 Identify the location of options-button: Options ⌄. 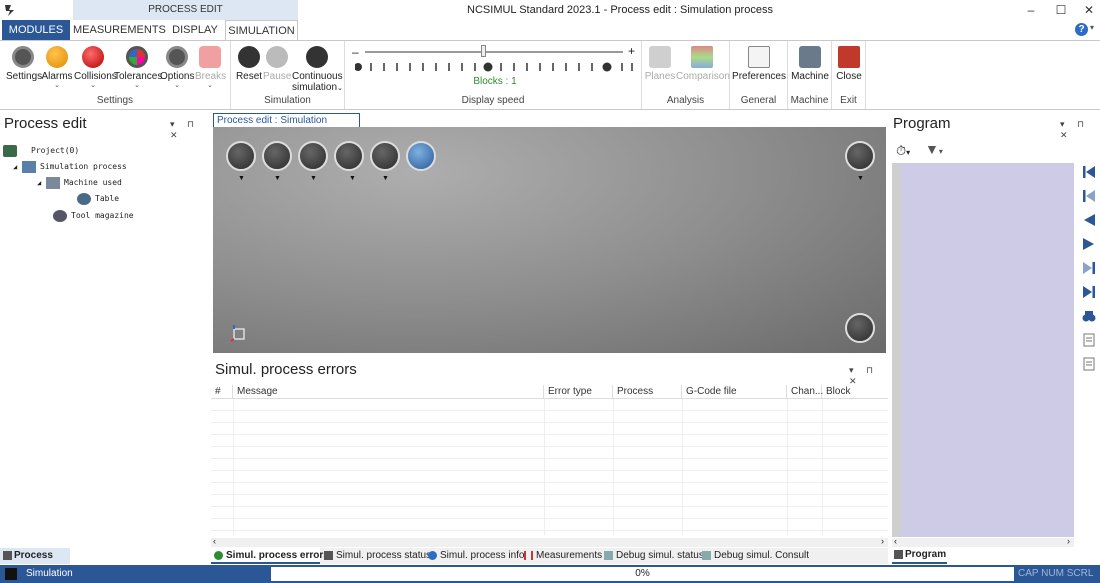
(177, 67).